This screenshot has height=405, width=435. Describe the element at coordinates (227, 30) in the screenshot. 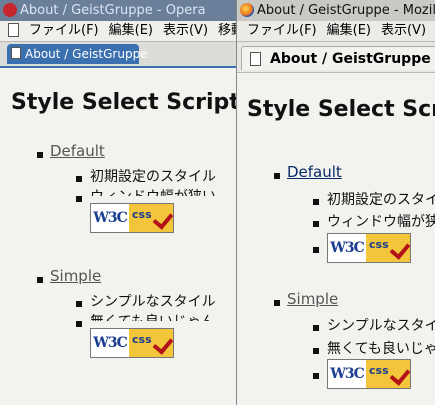

I see `menu-go: 移動` at that location.